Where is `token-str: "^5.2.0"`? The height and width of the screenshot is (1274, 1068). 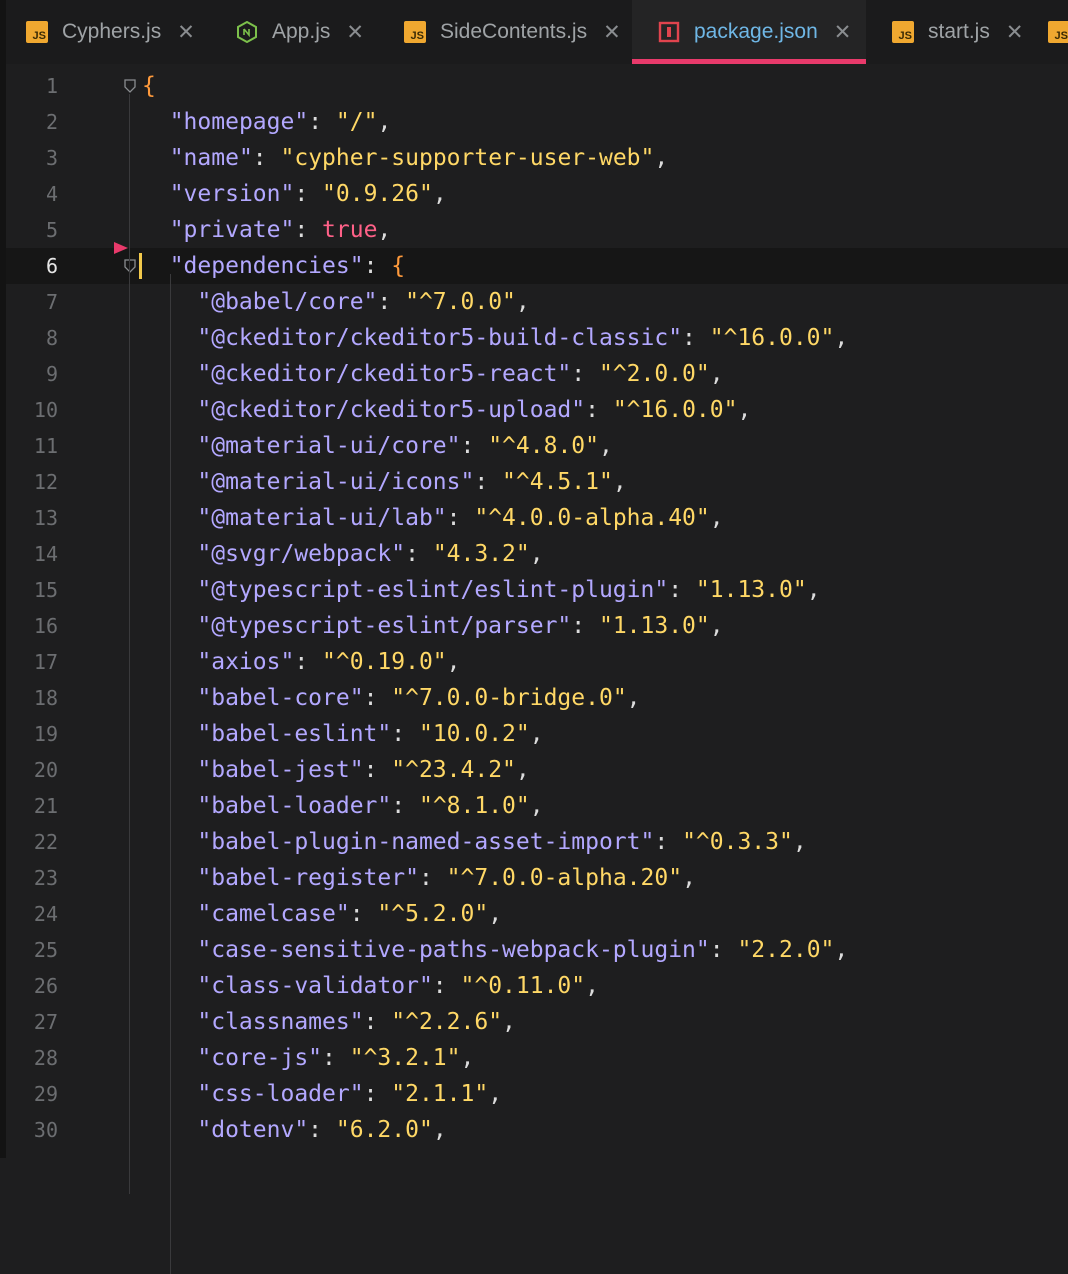 token-str: "^5.2.0" is located at coordinates (433, 914).